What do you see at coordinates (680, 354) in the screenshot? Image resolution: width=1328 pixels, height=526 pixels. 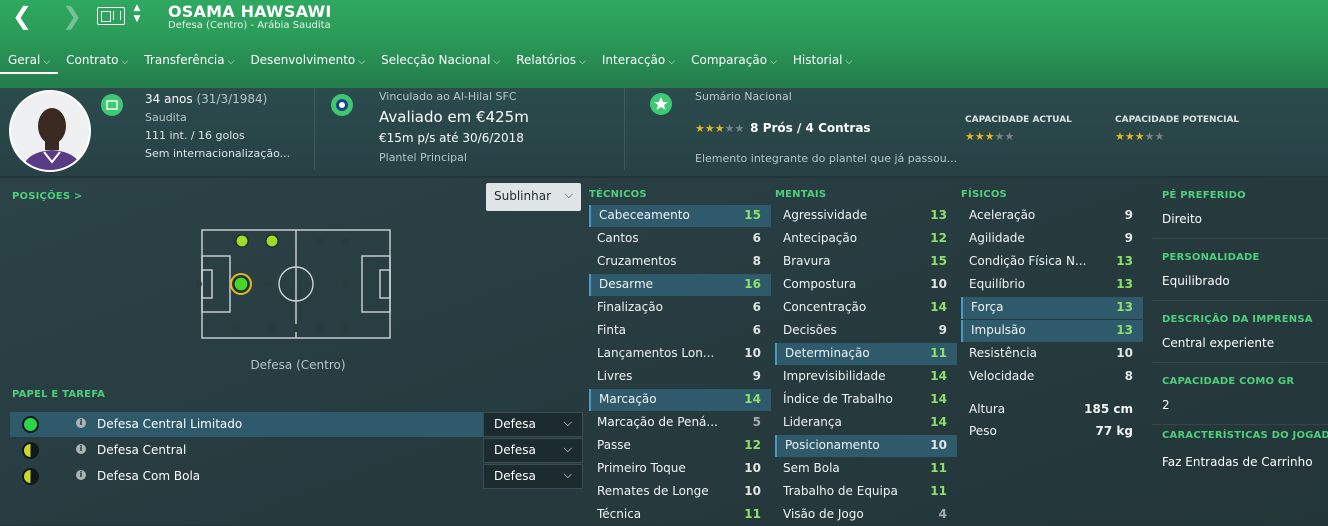 I see `attribute-row: Lançamentos Lon... 10` at bounding box center [680, 354].